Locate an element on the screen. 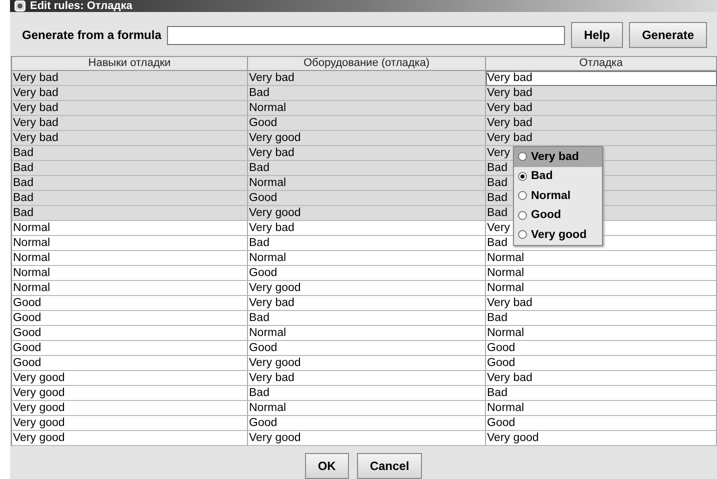 Image resolution: width=717 pixels, height=479 pixels. cell-editor: Very bad is located at coordinates (601, 78).